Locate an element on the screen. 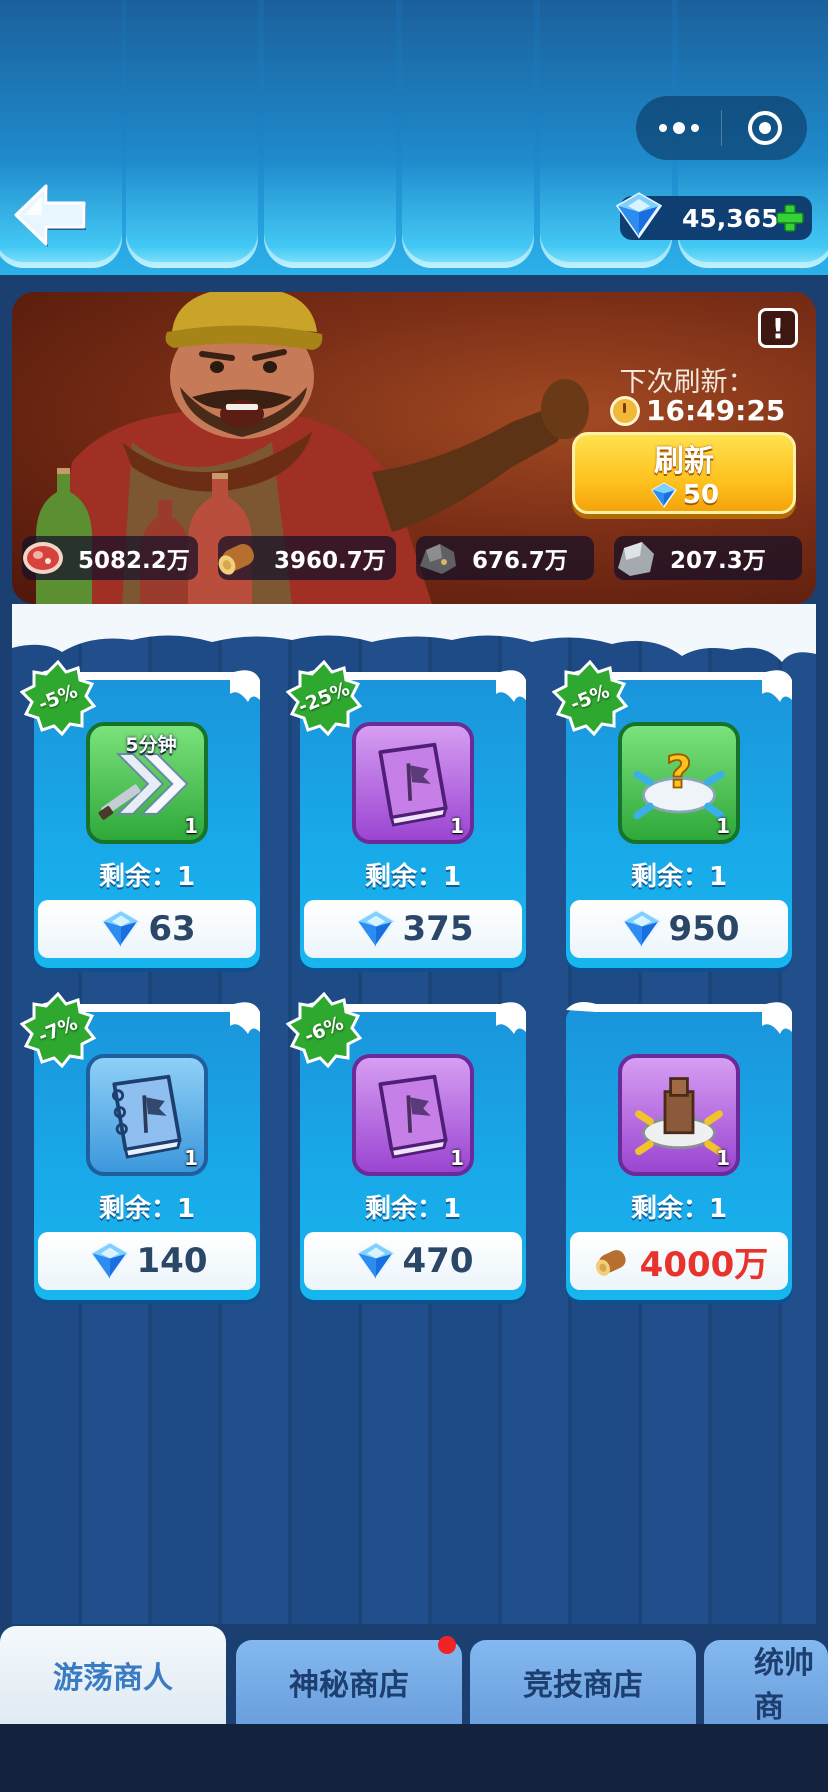  price-value: 4000万 is located at coordinates (704, 1264).